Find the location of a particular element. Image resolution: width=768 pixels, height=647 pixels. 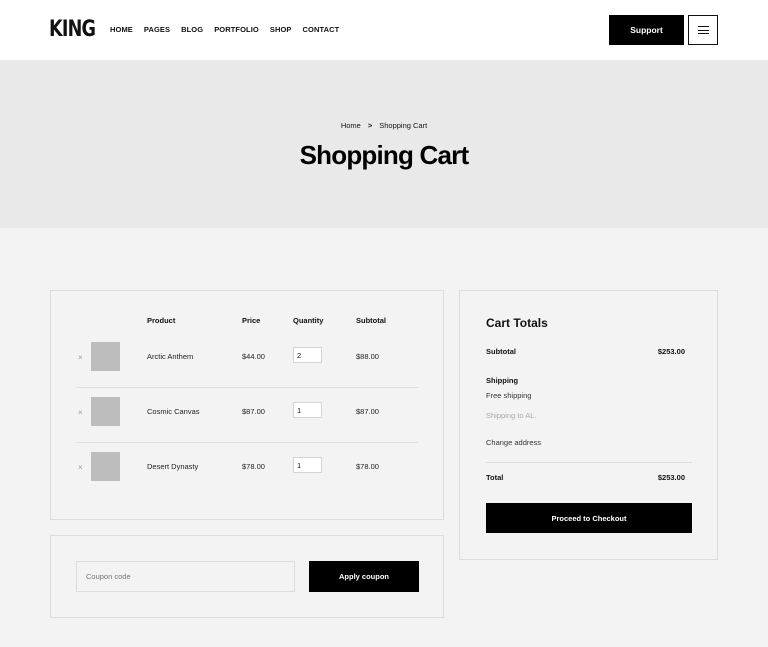

proceed-to-checkout-button: Proceed to Checkout is located at coordinates (589, 518).